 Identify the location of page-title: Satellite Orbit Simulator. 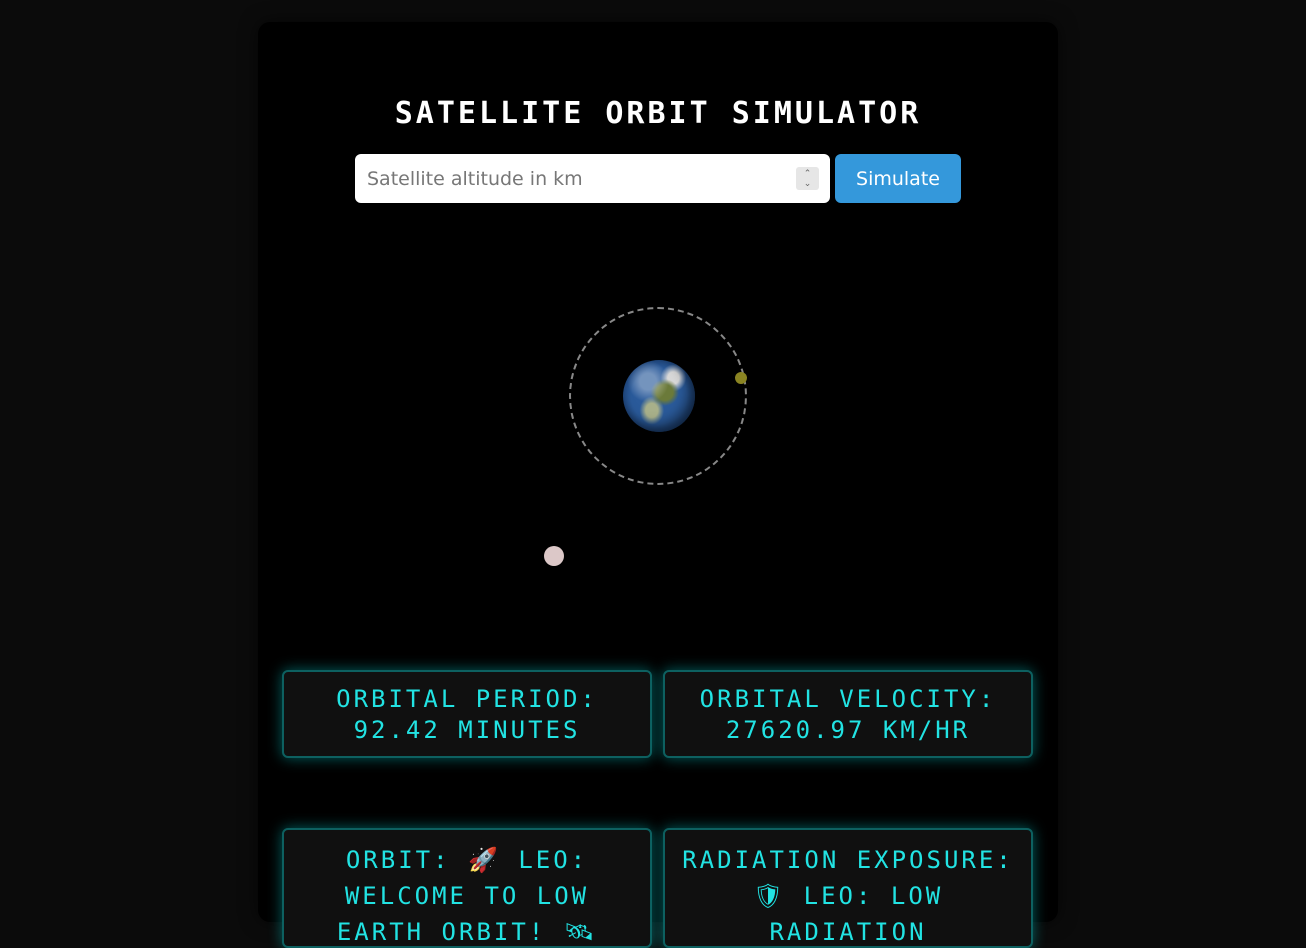
(658, 113).